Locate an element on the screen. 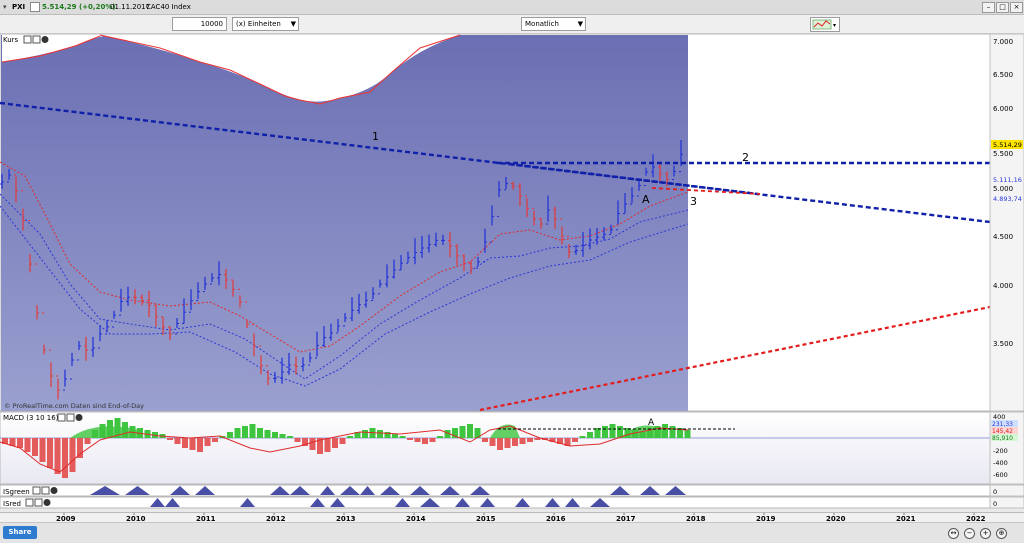  zoom-reset-icon: ⊕ is located at coordinates (1001, 533).